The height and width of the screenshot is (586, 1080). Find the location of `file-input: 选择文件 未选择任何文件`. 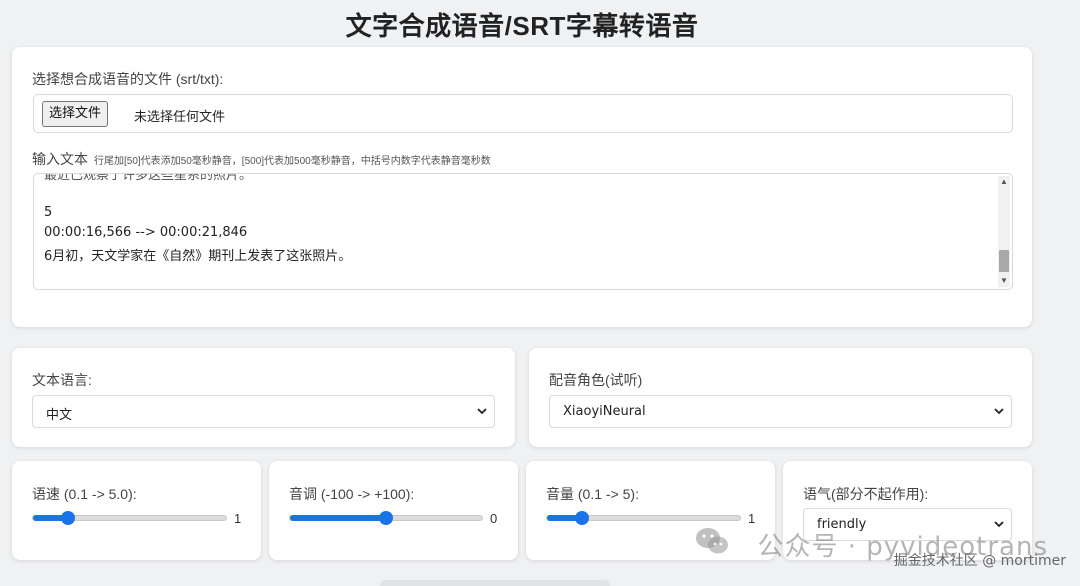

file-input: 选择文件 未选择任何文件 is located at coordinates (523, 113).